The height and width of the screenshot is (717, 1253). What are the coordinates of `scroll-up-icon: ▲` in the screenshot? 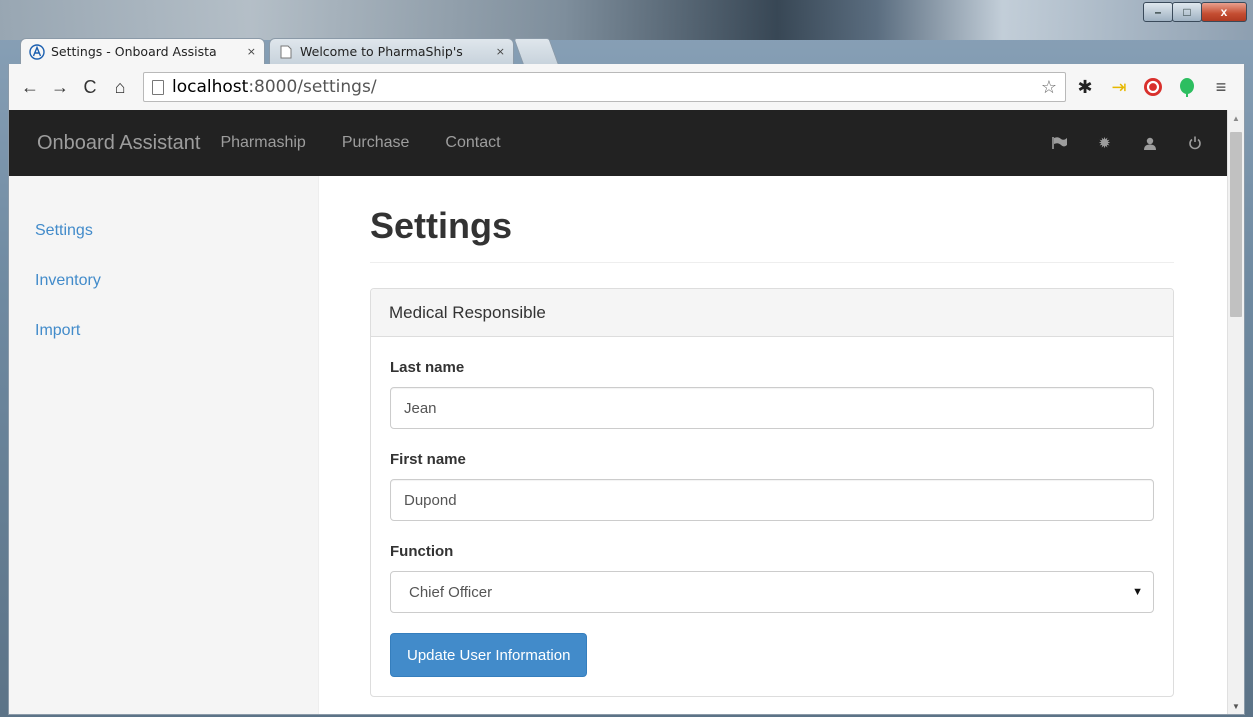 It's located at (1236, 118).